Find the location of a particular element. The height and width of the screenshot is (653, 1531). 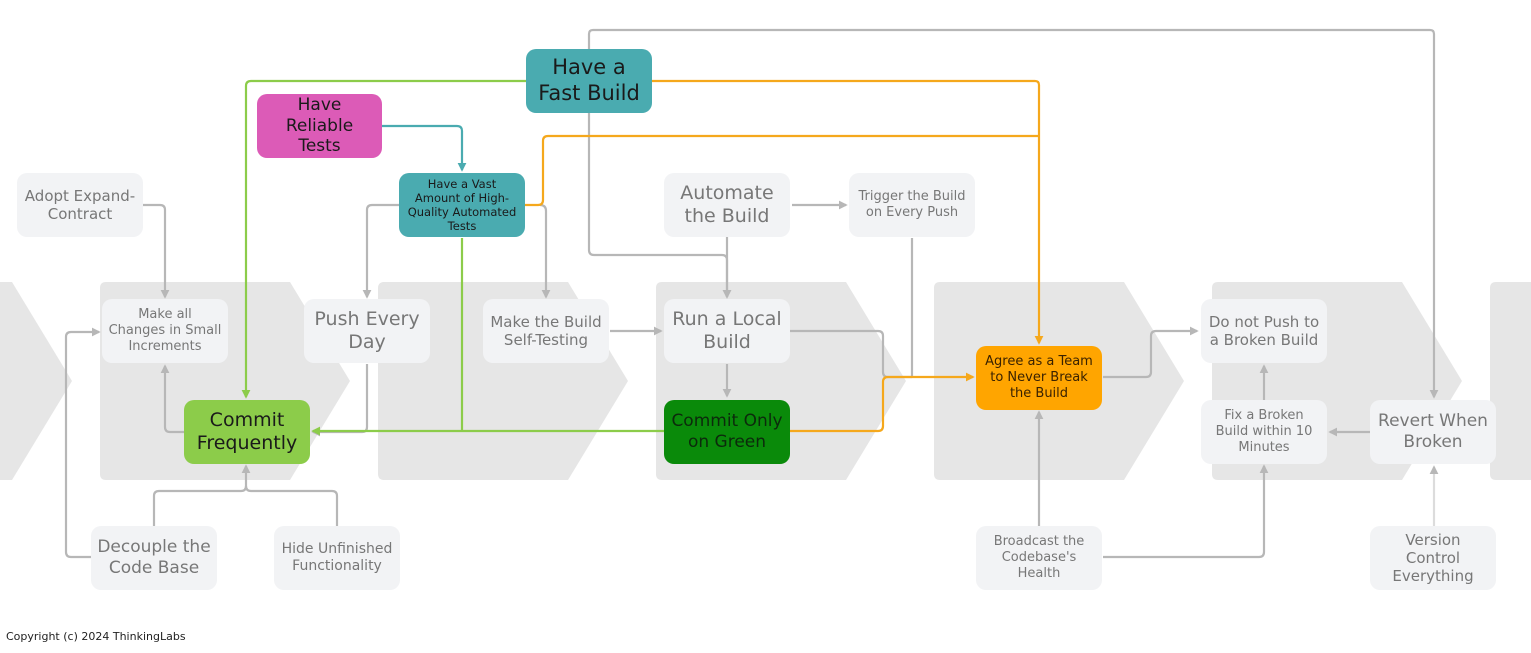

node-label: Broadcast the Codebase's Health is located at coordinates (1039, 557).